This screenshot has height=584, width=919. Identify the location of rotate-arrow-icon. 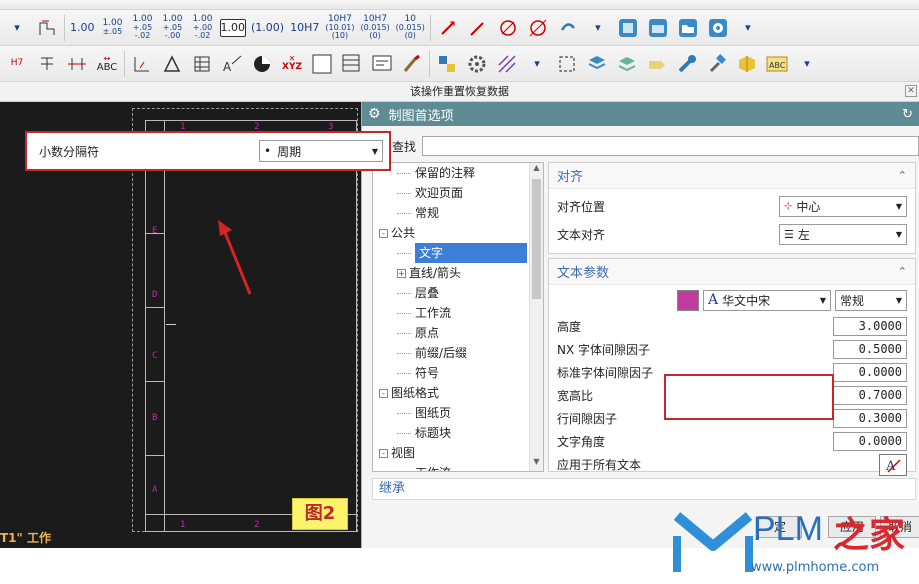
(568, 28).